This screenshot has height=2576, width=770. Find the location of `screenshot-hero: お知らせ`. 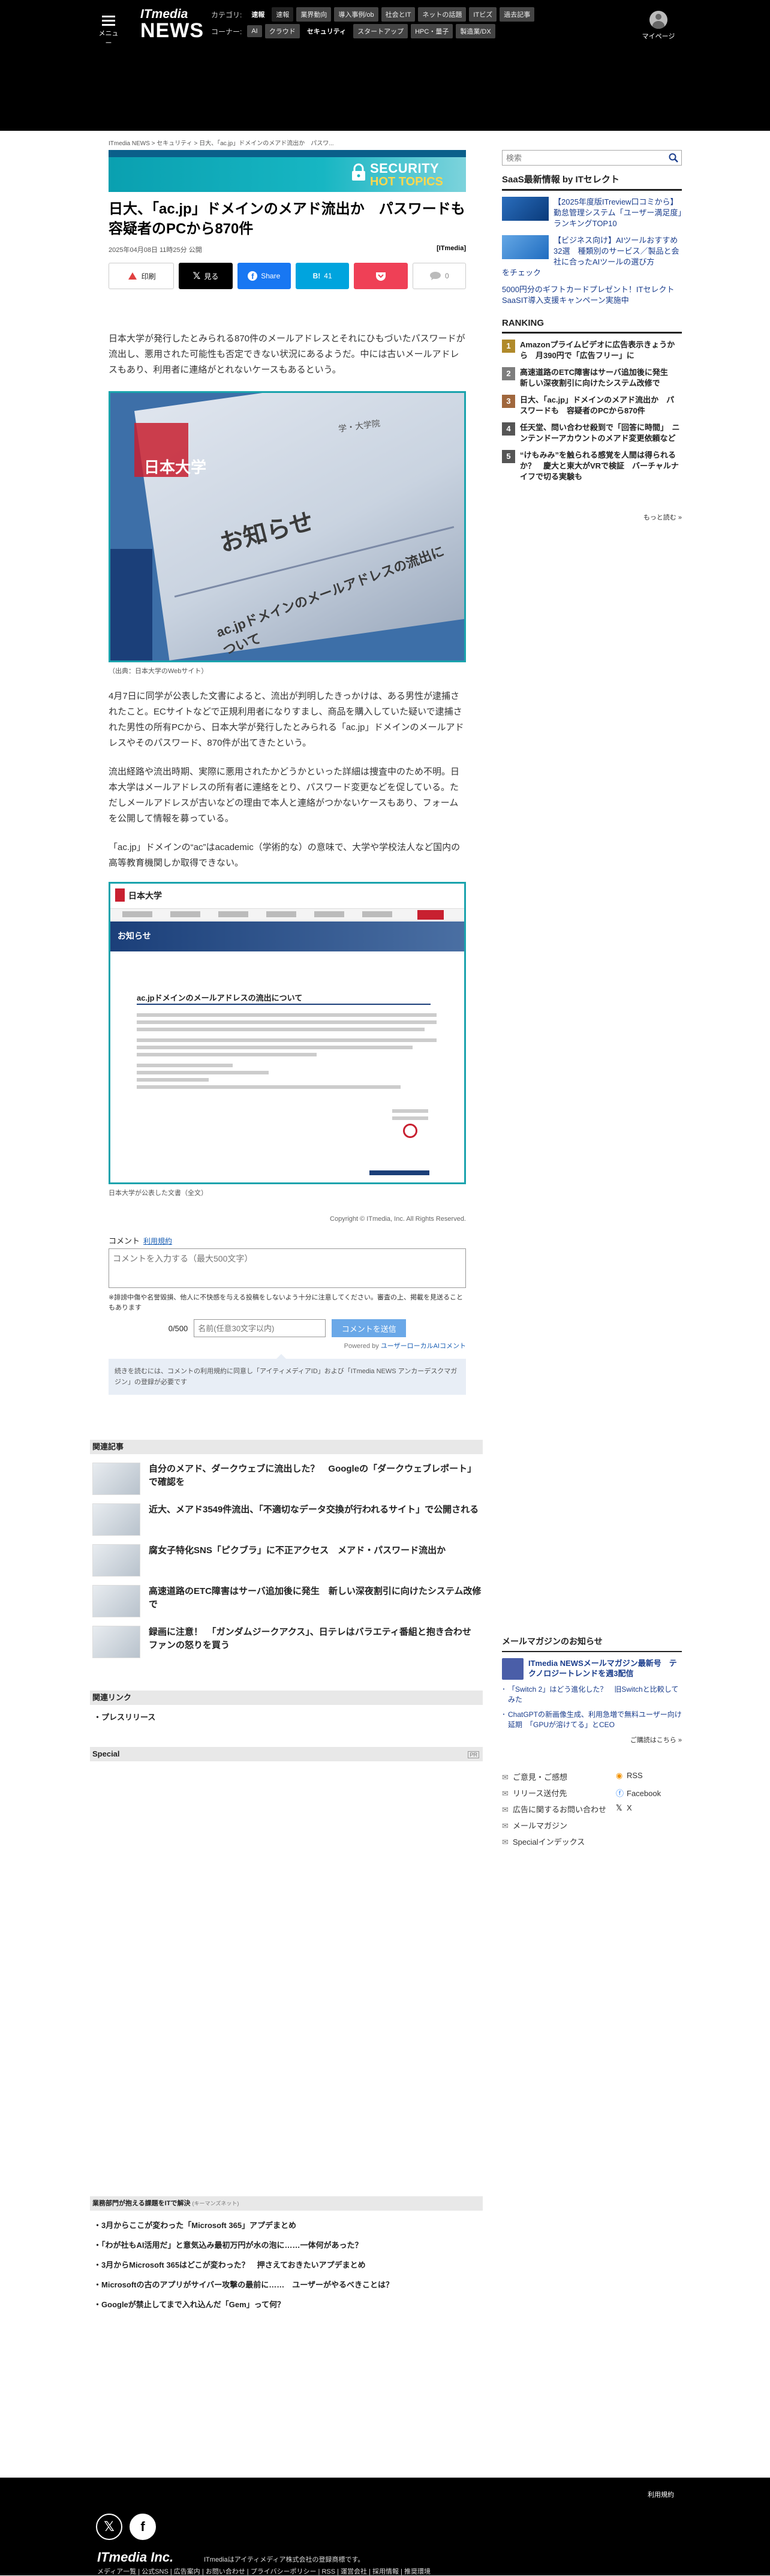

screenshot-hero: お知らせ is located at coordinates (287, 936).